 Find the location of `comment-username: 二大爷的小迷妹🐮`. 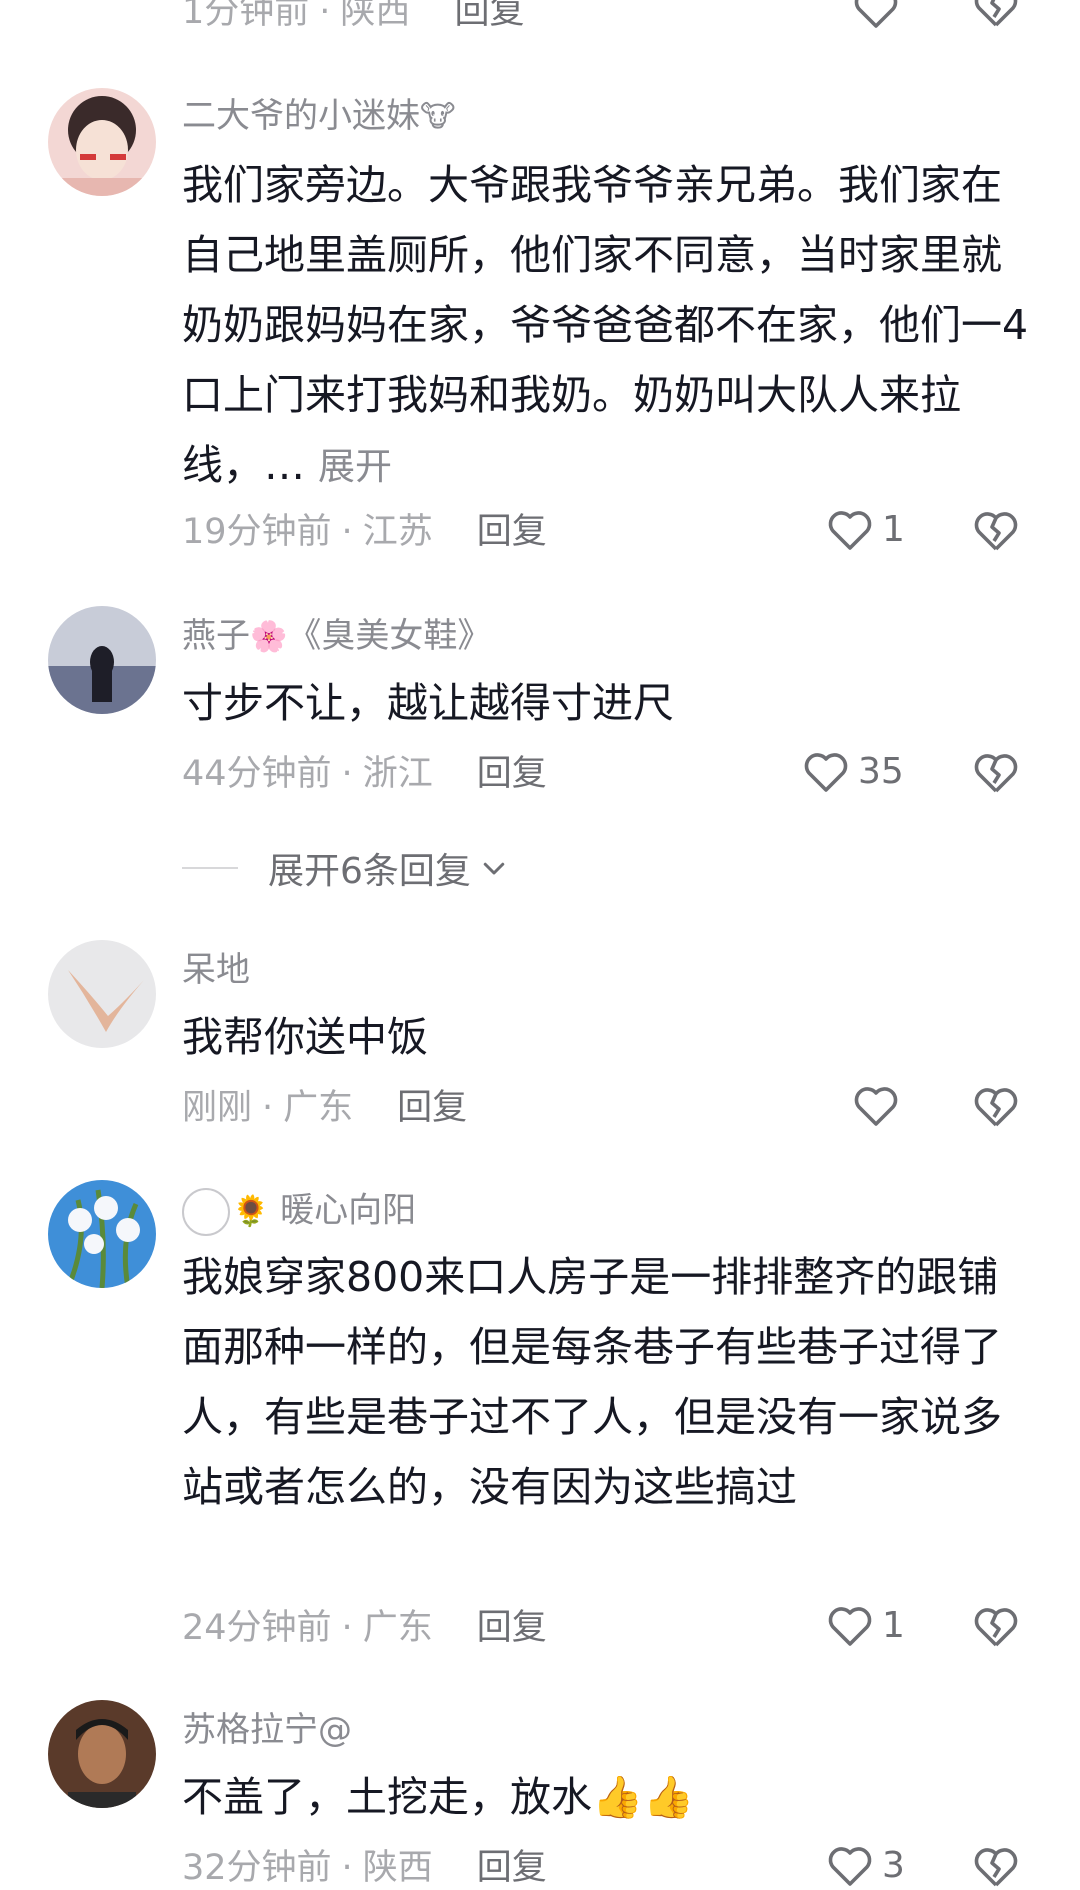

comment-username: 二大爷的小迷妹🐮 is located at coordinates (319, 117).